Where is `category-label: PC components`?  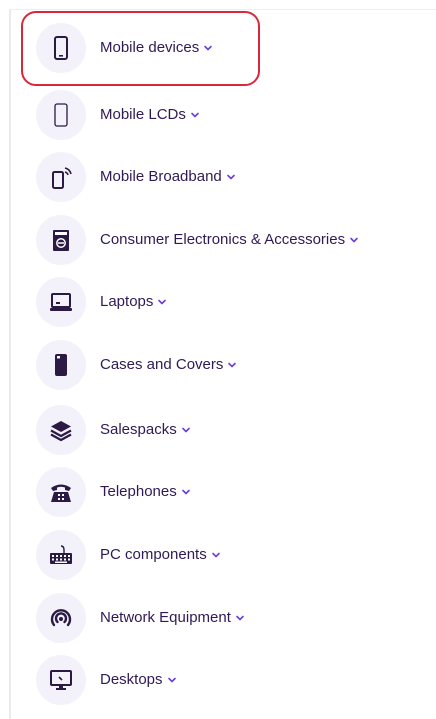
category-label: PC components is located at coordinates (153, 554).